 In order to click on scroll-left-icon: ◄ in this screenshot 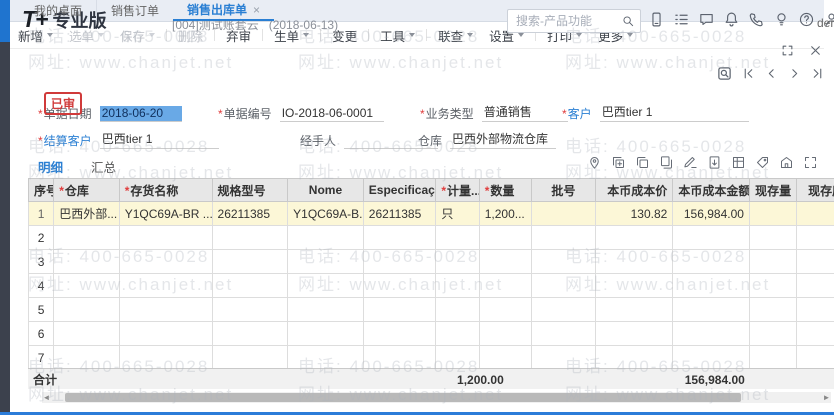, I will do `click(46, 397)`.